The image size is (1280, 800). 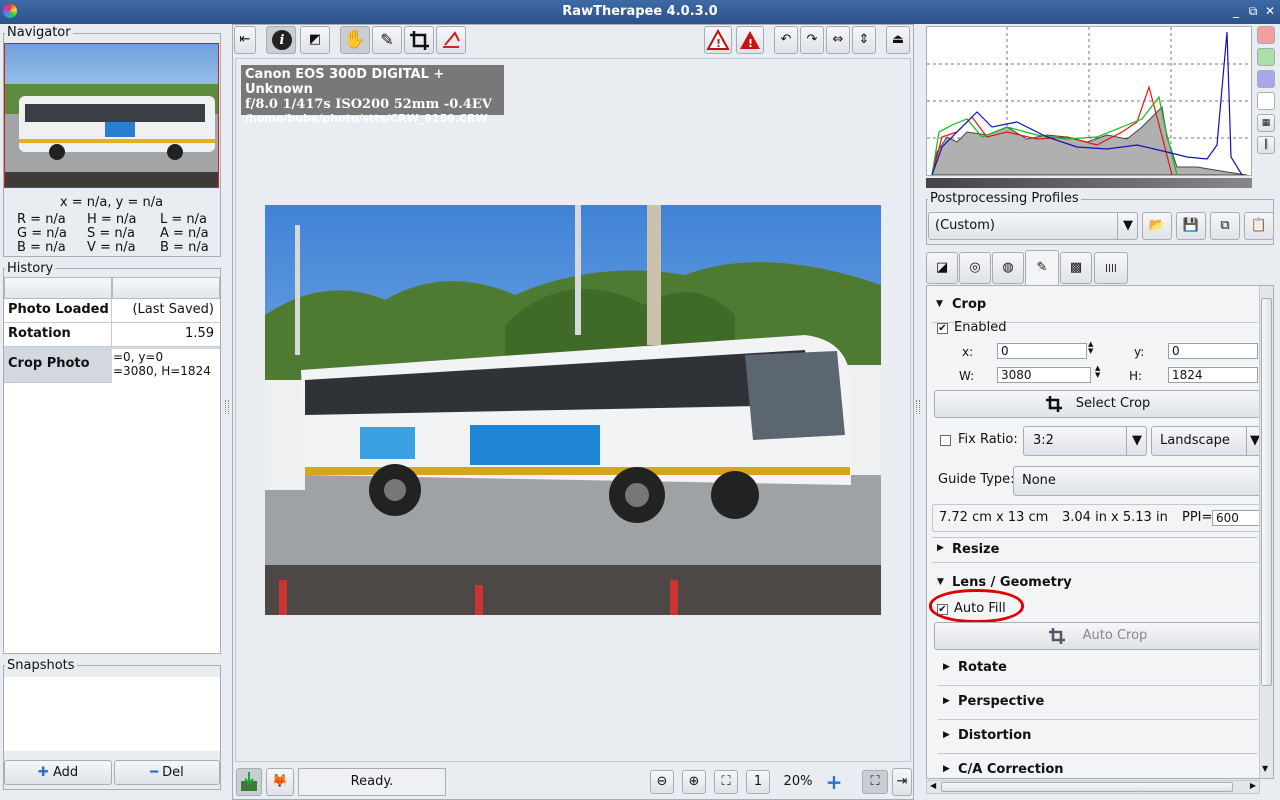 What do you see at coordinates (933, 785) in the screenshot?
I see `scroll-left-icon: ◀` at bounding box center [933, 785].